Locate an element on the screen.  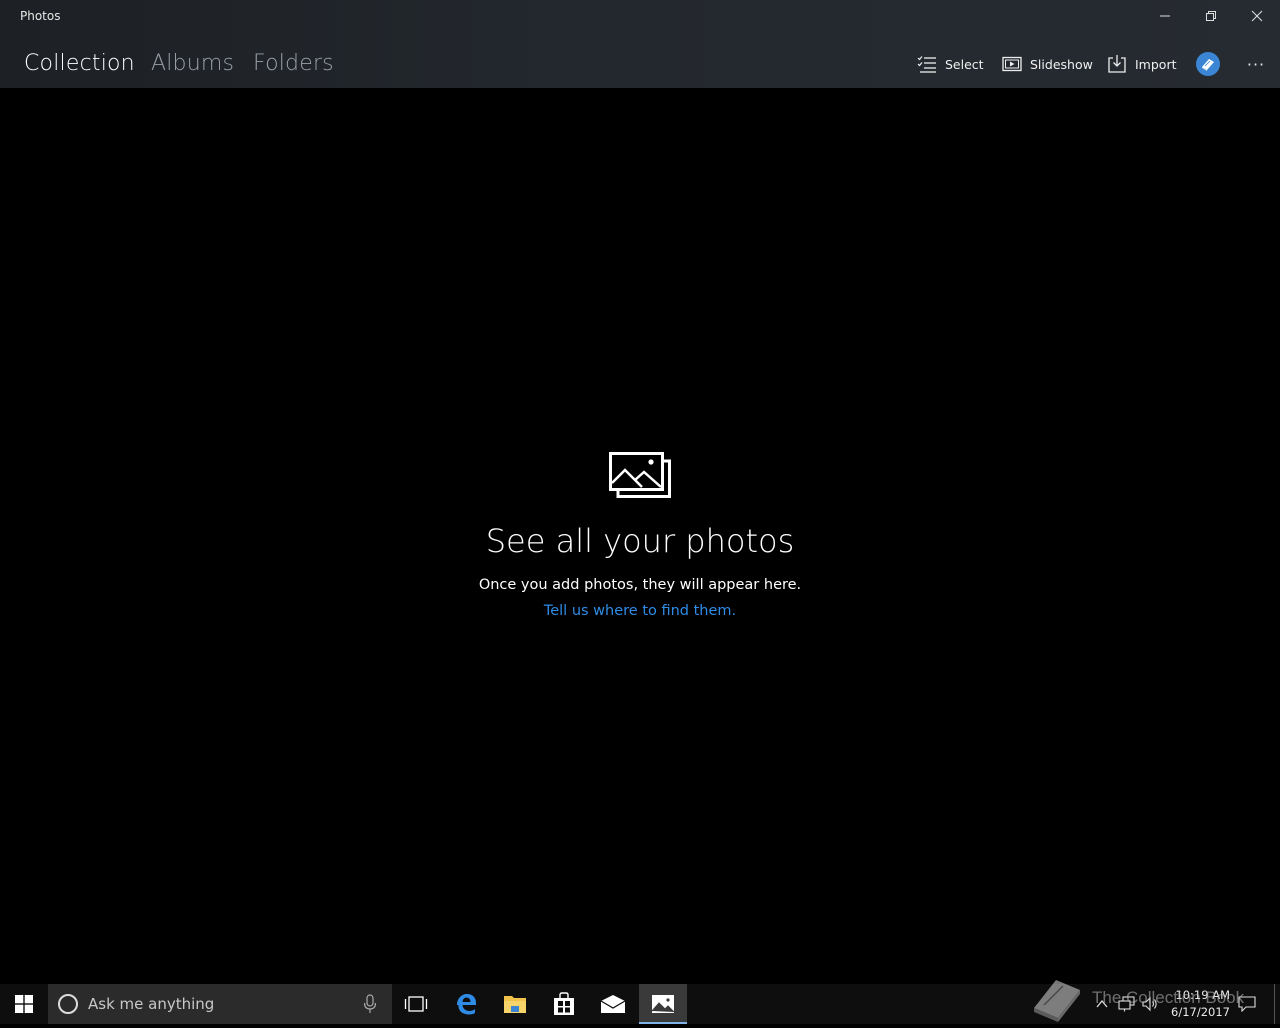
tab-albums: Albums is located at coordinates (192, 63).